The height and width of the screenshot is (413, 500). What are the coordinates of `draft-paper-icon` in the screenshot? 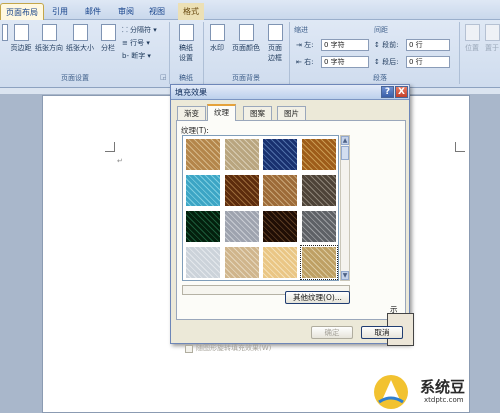 It's located at (186, 32).